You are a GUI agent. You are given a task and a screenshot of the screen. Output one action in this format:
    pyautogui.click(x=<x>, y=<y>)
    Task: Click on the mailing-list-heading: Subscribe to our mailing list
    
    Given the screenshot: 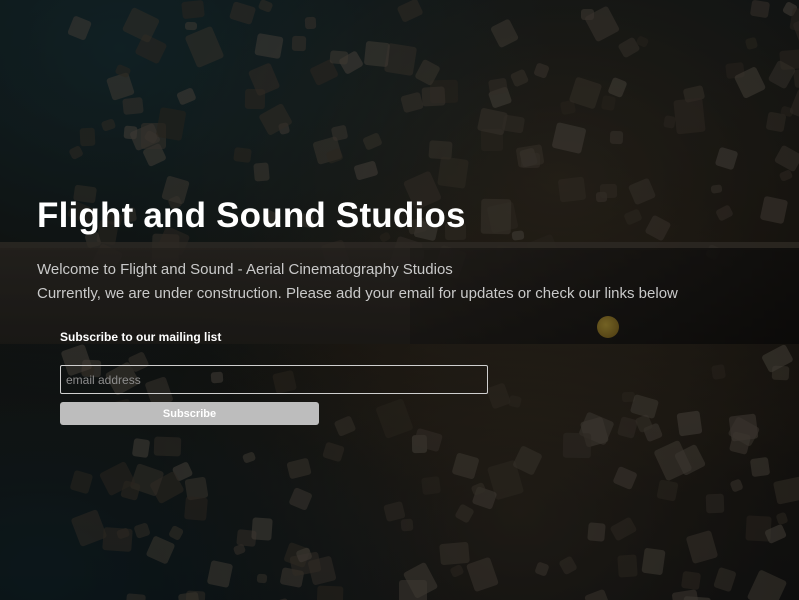 What is the action you would take?
    pyautogui.click(x=141, y=337)
    